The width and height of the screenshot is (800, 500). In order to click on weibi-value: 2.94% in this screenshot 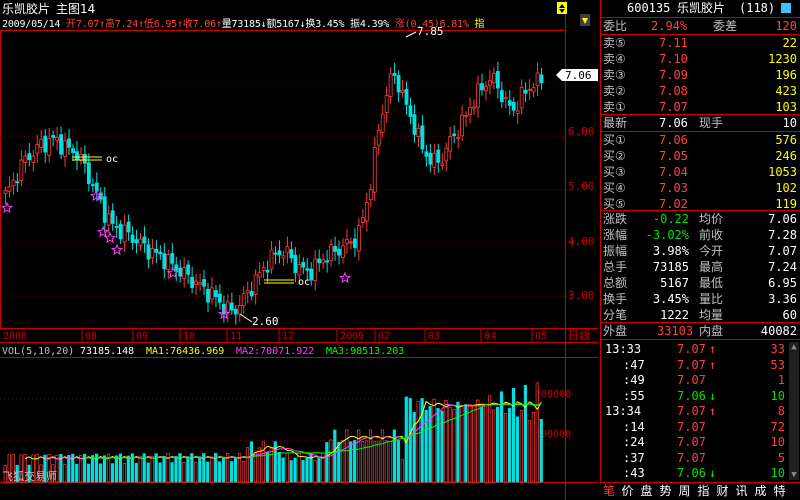, I will do `click(669, 26)`.